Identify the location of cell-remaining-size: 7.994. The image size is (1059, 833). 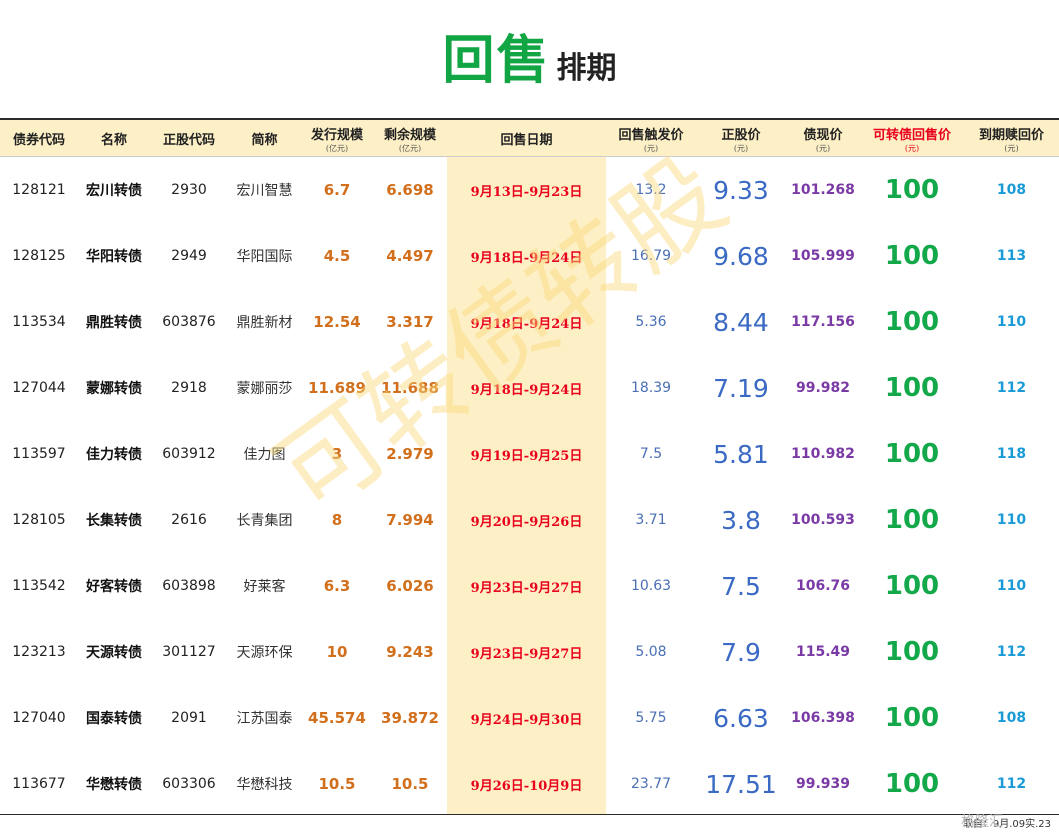
(410, 520).